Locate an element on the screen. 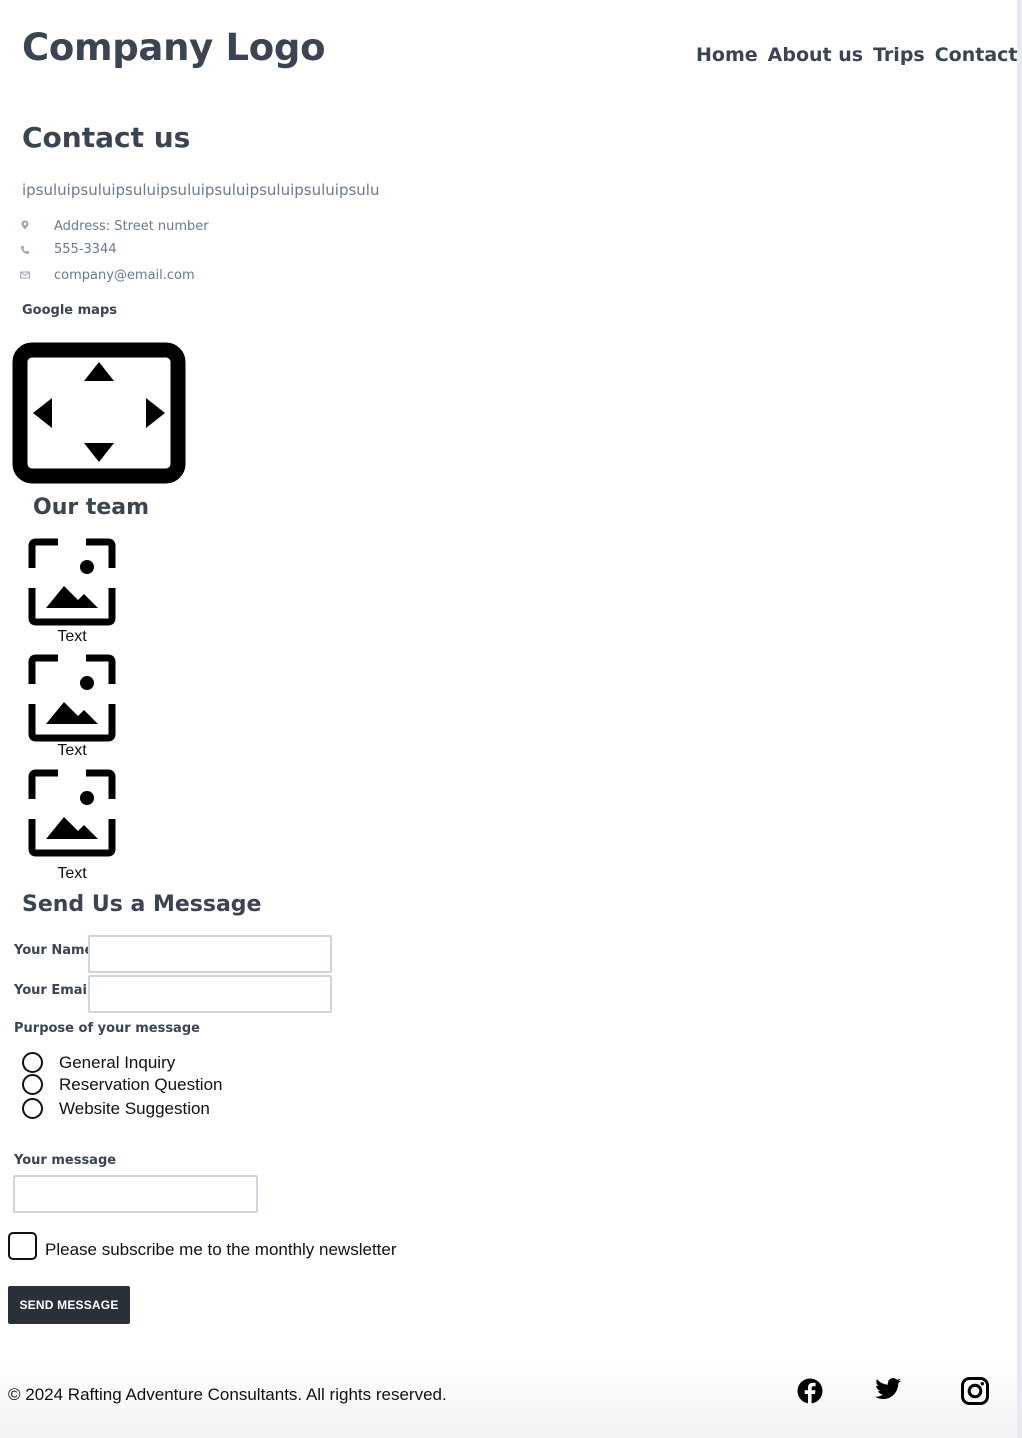 The width and height of the screenshot is (1022, 1438). phone-row: 555-3344 is located at coordinates (68, 249).